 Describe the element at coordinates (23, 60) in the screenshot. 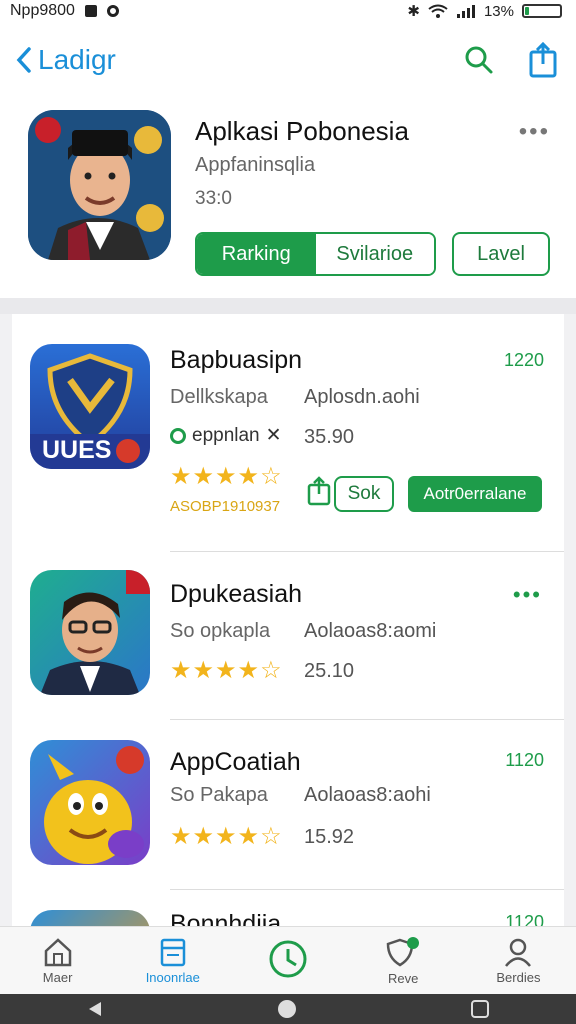

I see `chevron-left-icon` at that location.